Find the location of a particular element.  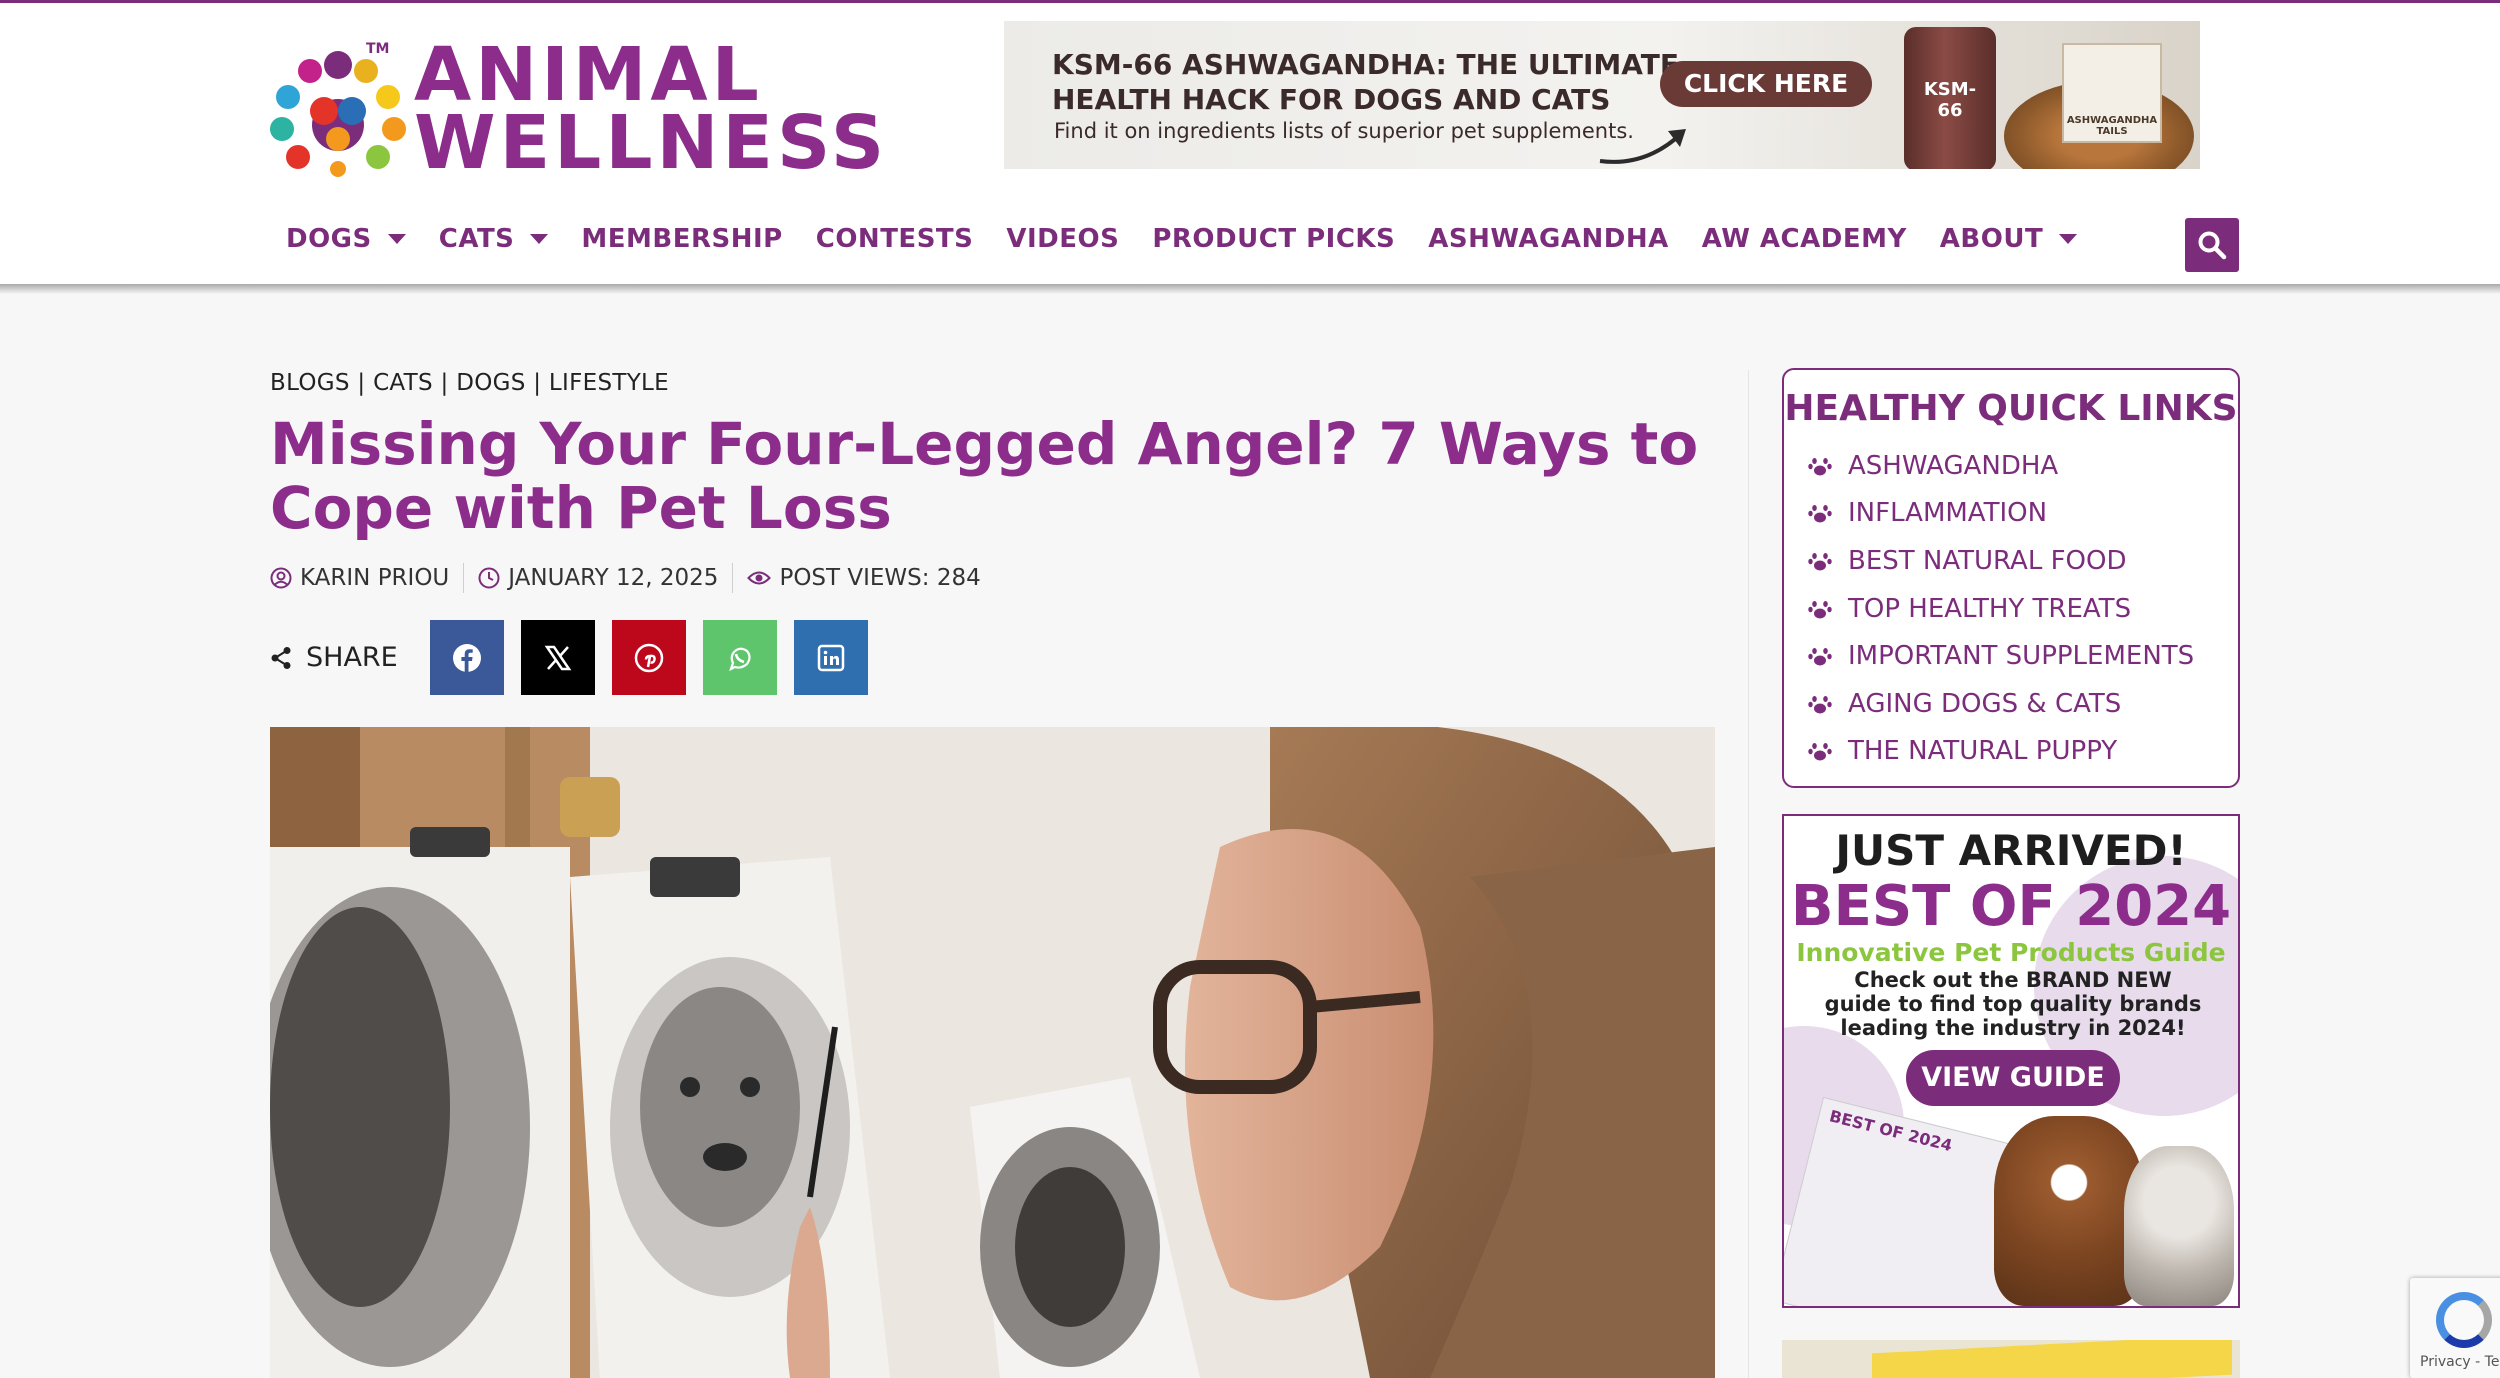

share-bar: SHARE is located at coordinates (577, 657).